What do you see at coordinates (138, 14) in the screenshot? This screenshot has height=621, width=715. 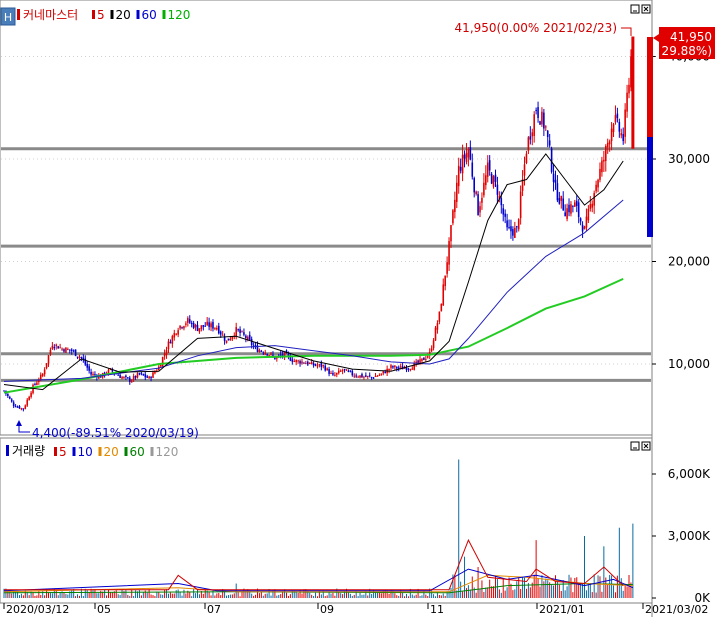 I see `legend-ma-marker` at bounding box center [138, 14].